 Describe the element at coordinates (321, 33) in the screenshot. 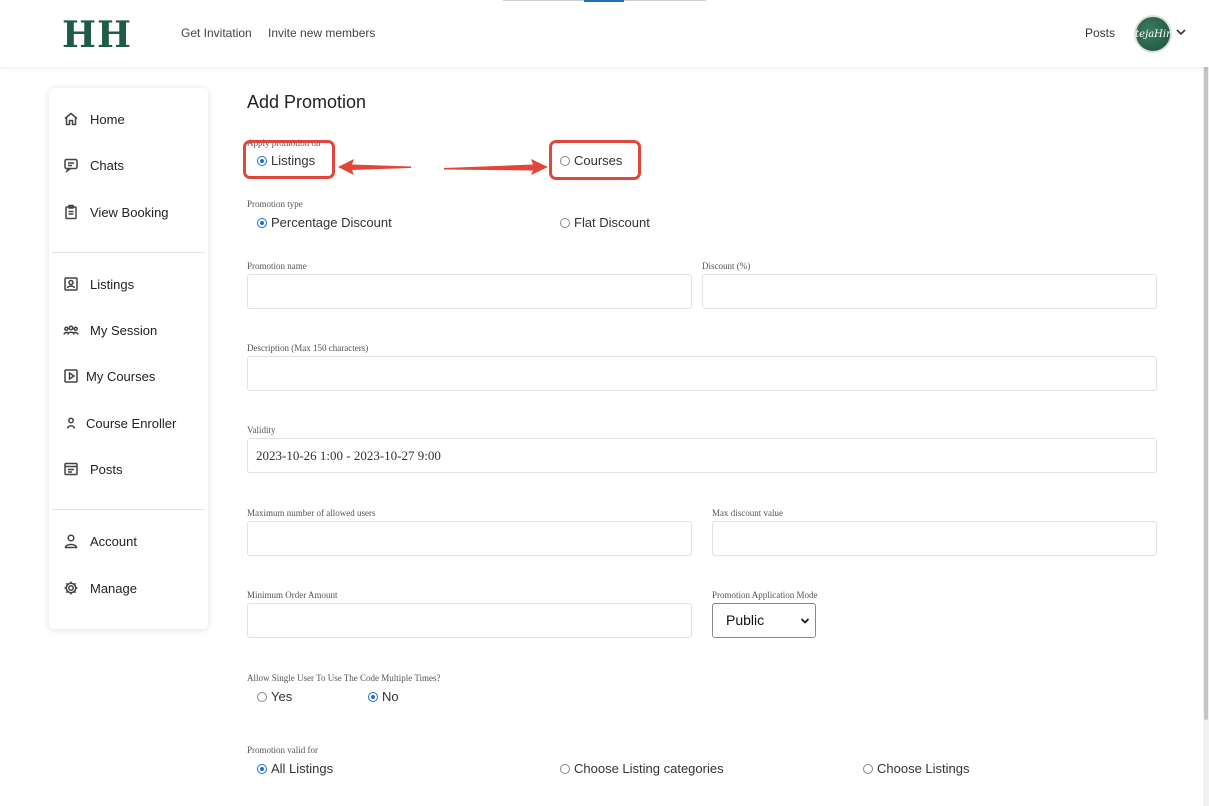

I see `nav-invite-new-members: Invite new members` at that location.